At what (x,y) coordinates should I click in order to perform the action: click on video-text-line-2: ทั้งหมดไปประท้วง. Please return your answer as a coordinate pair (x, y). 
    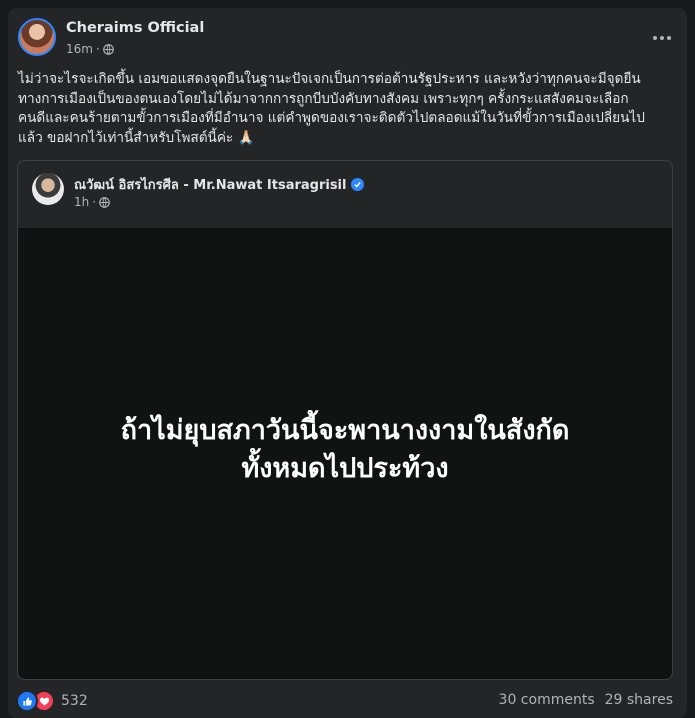
    Looking at the image, I should click on (345, 468).